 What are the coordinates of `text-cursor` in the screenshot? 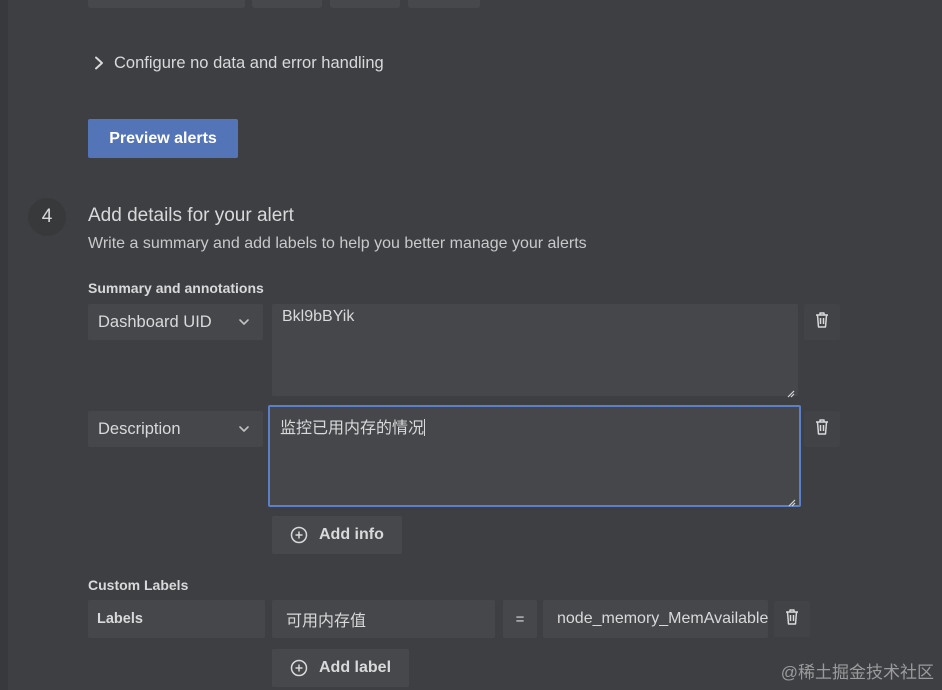 It's located at (425, 427).